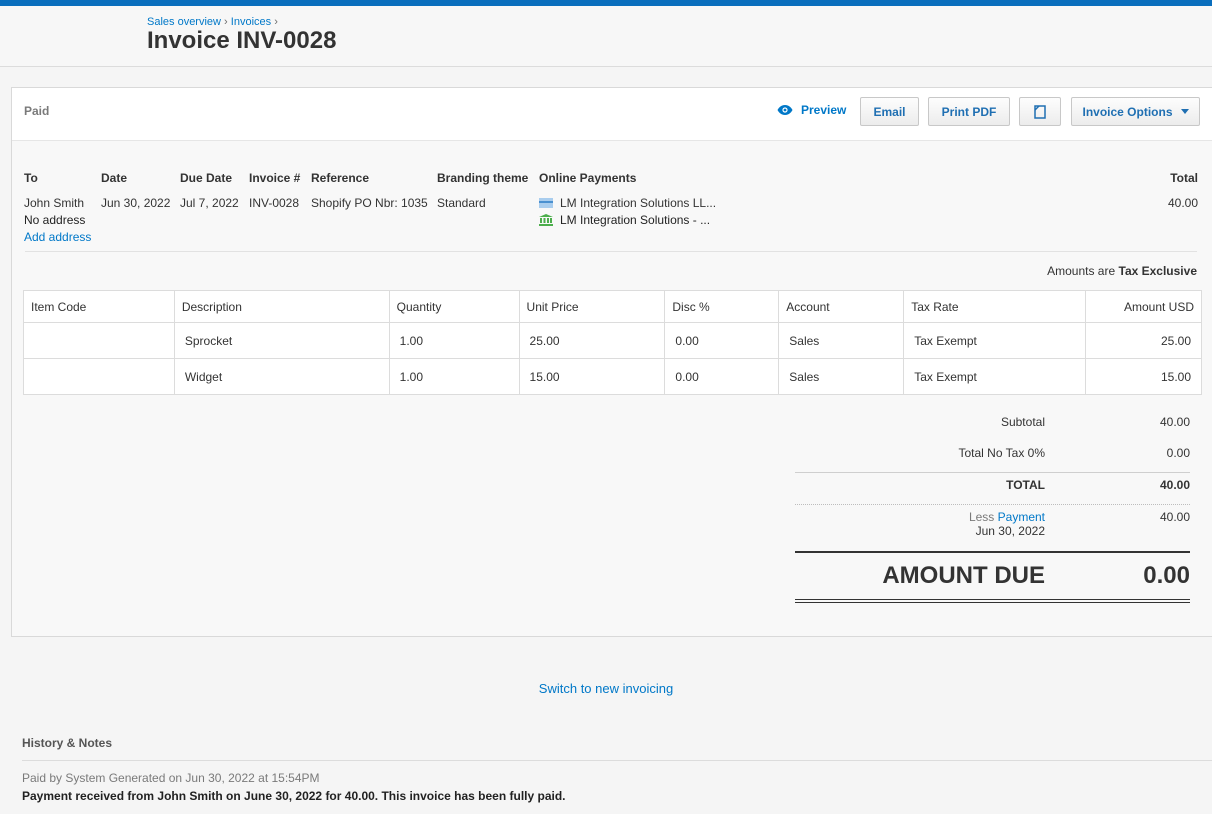  Describe the element at coordinates (588, 178) in the screenshot. I see `online-payments-label: Online Payments` at that location.